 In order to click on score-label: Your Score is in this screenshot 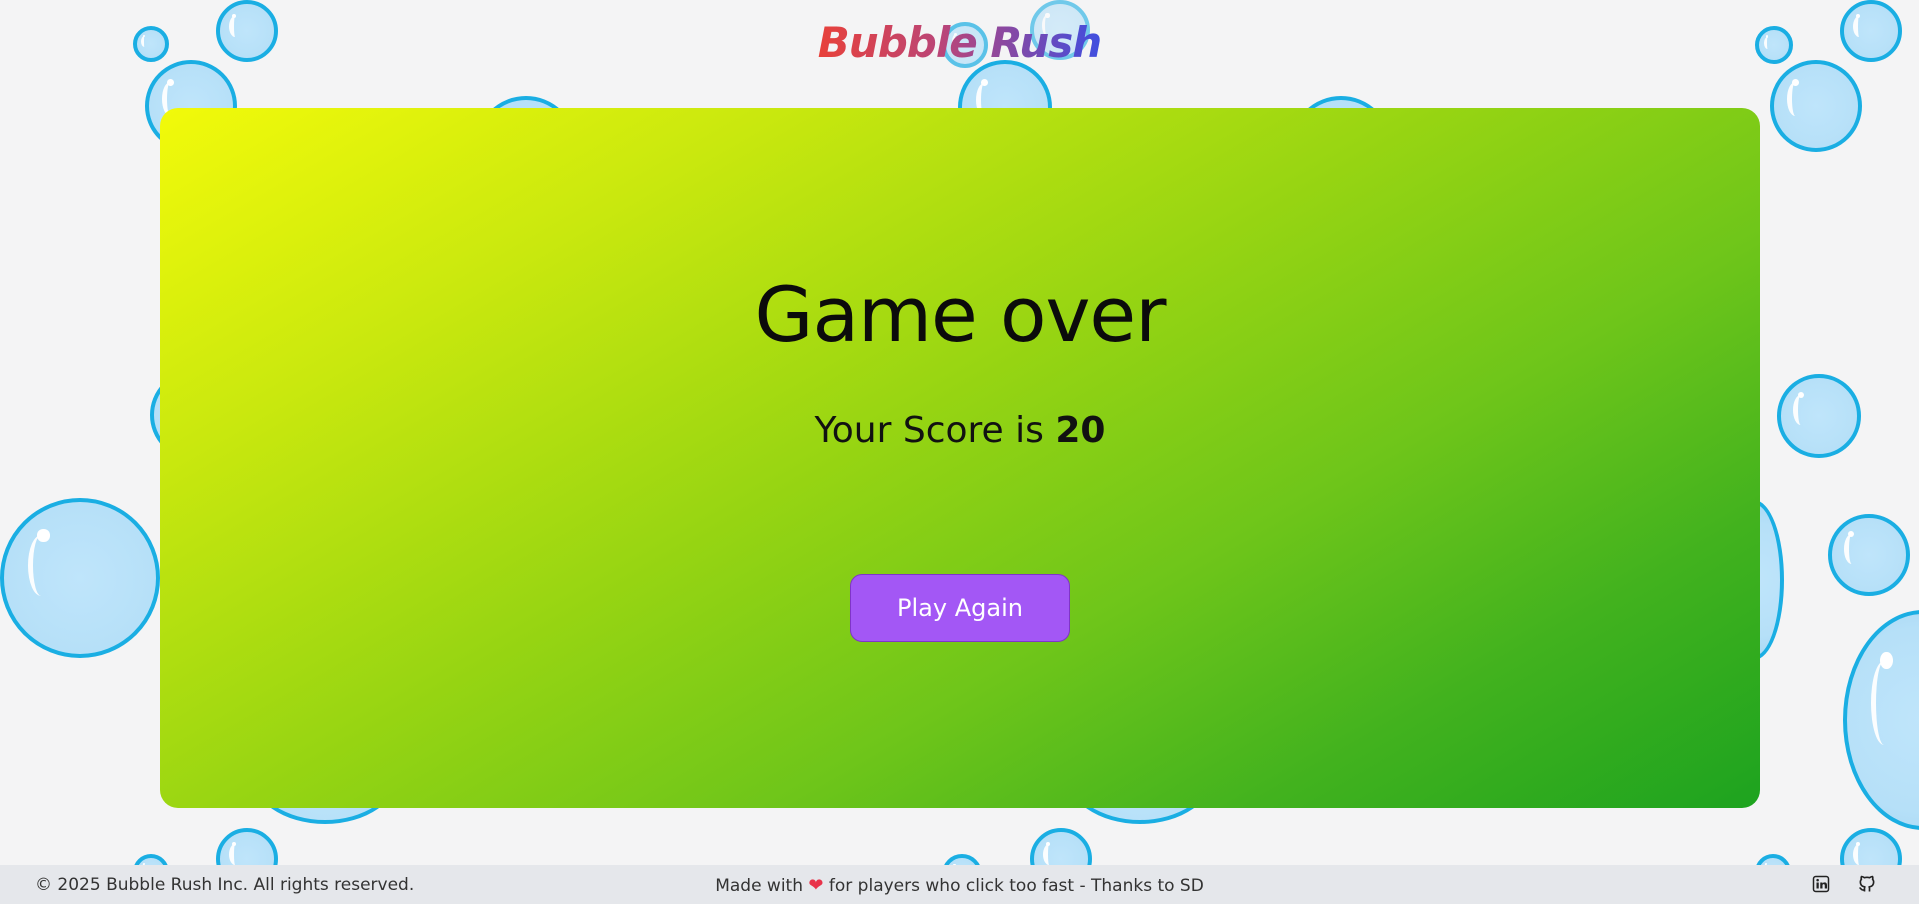, I will do `click(929, 430)`.